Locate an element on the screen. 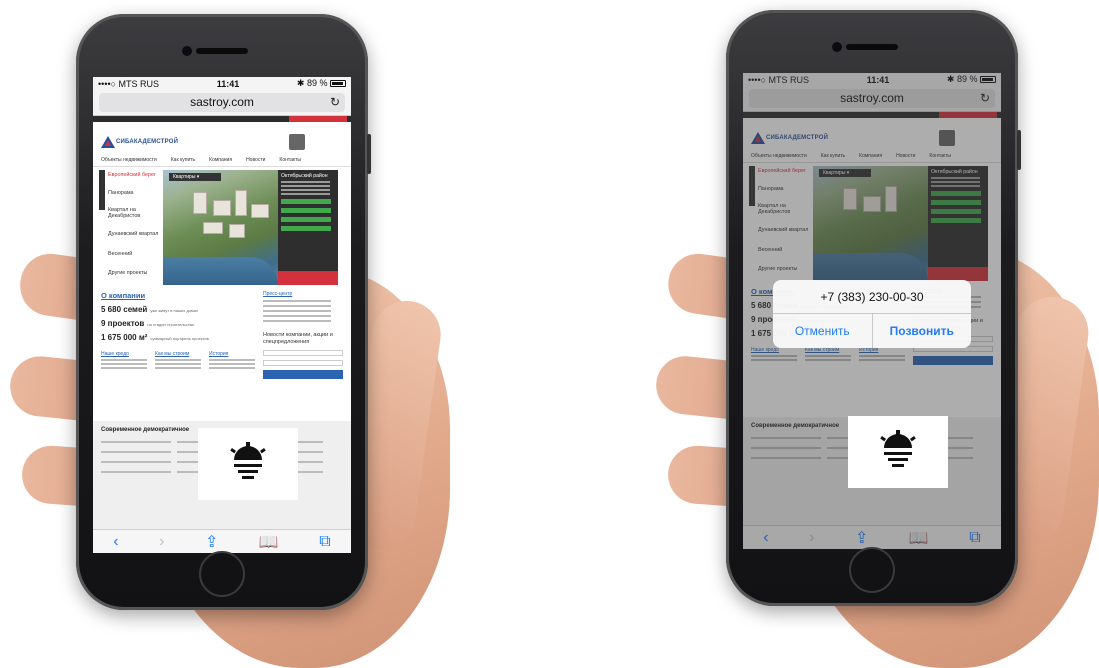 The width and height of the screenshot is (1099, 668). battery-icon is located at coordinates (338, 84).